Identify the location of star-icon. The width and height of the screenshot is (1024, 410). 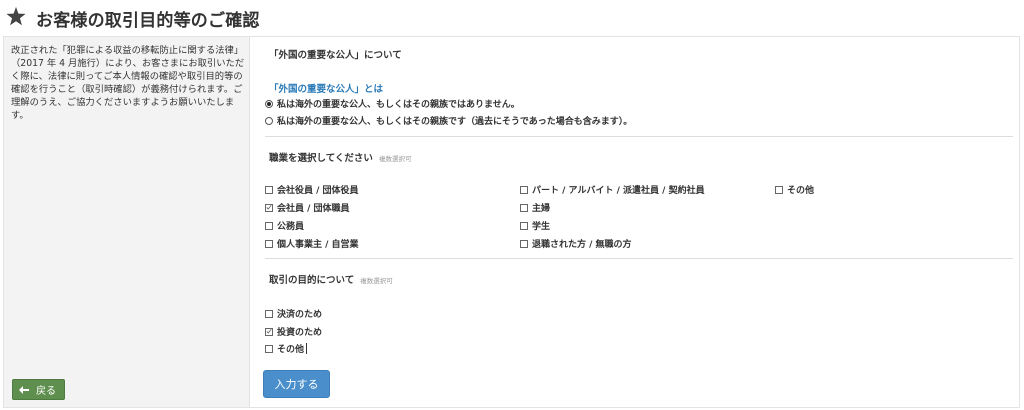
(16, 16).